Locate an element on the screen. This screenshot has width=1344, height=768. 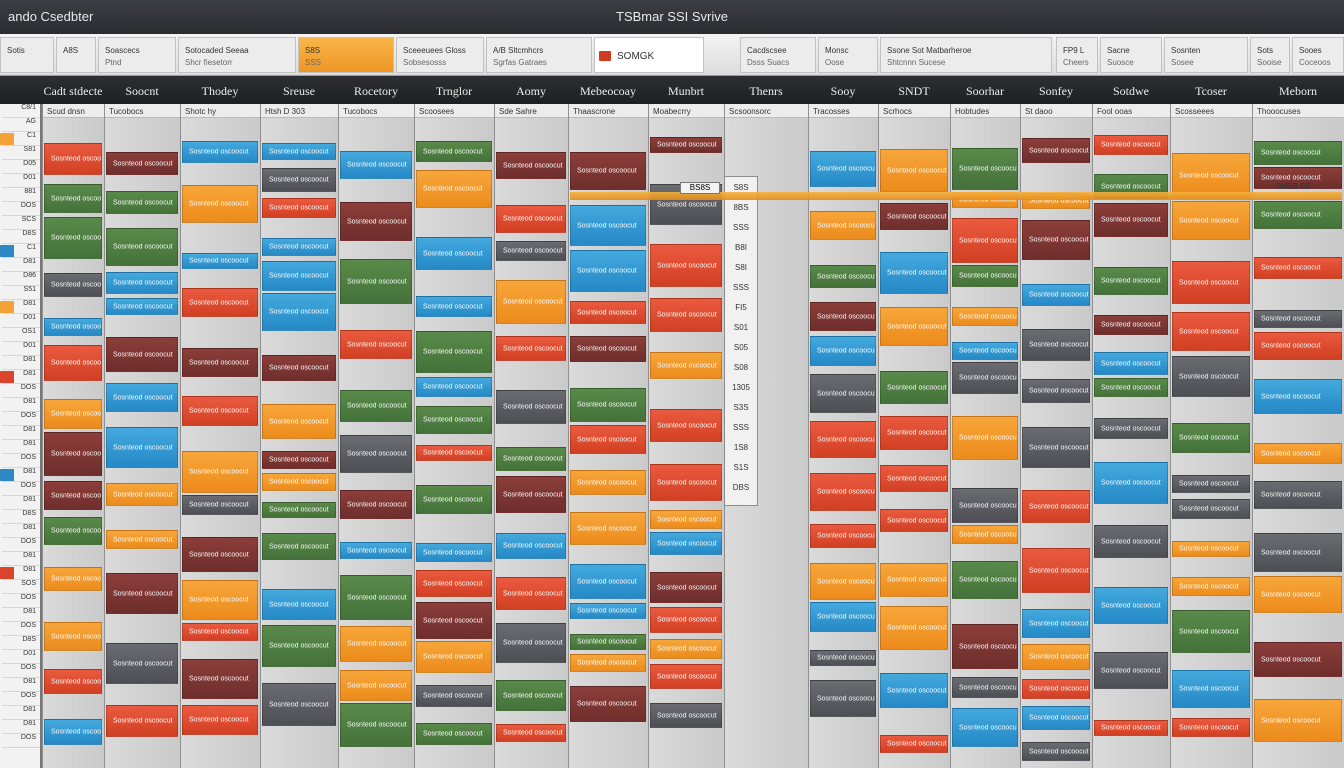
column-header: Sonfey is located at coordinates (1056, 91).